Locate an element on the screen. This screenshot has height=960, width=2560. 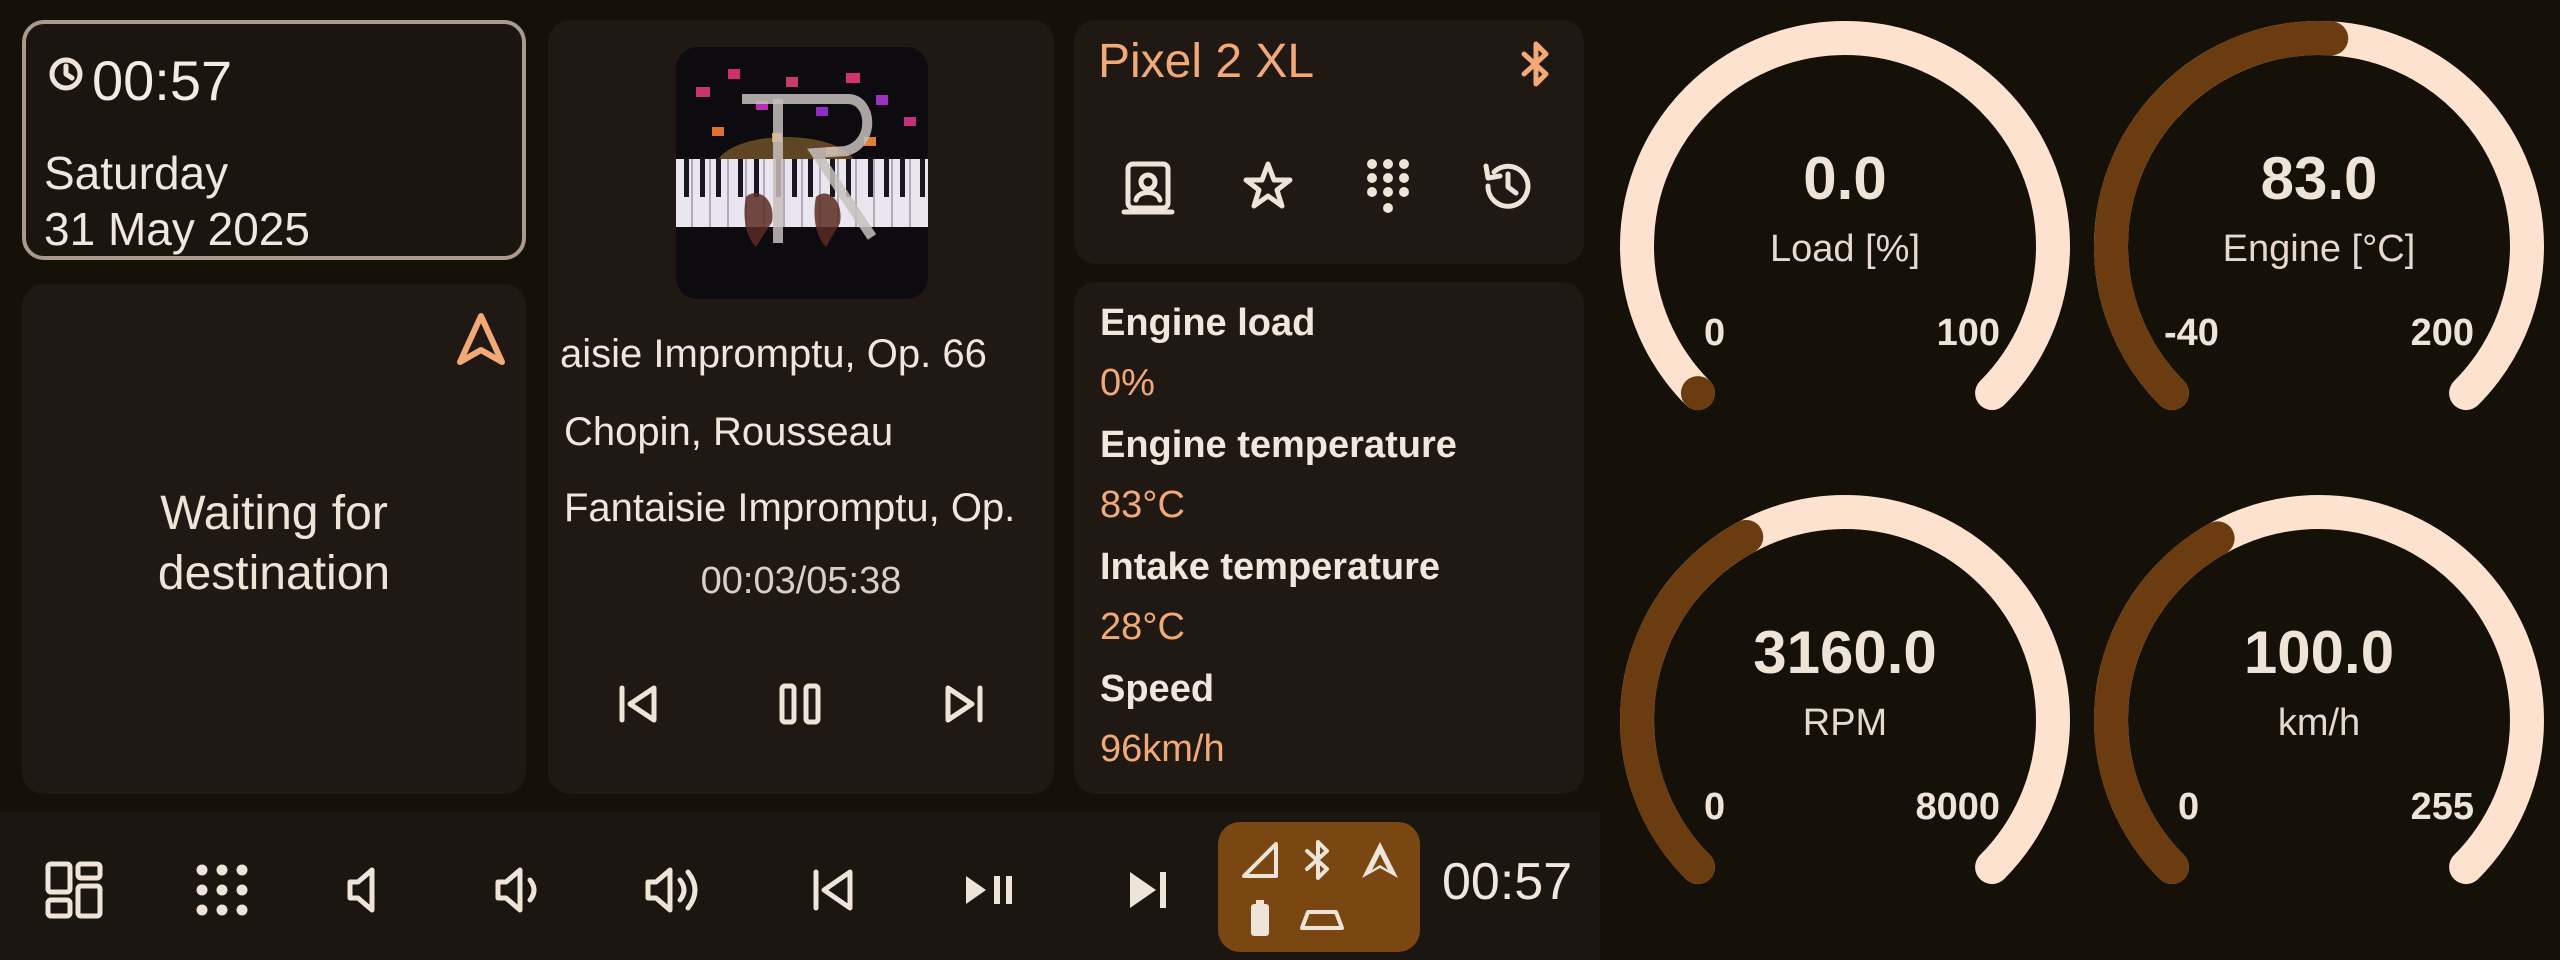
album-art is located at coordinates (802, 173).